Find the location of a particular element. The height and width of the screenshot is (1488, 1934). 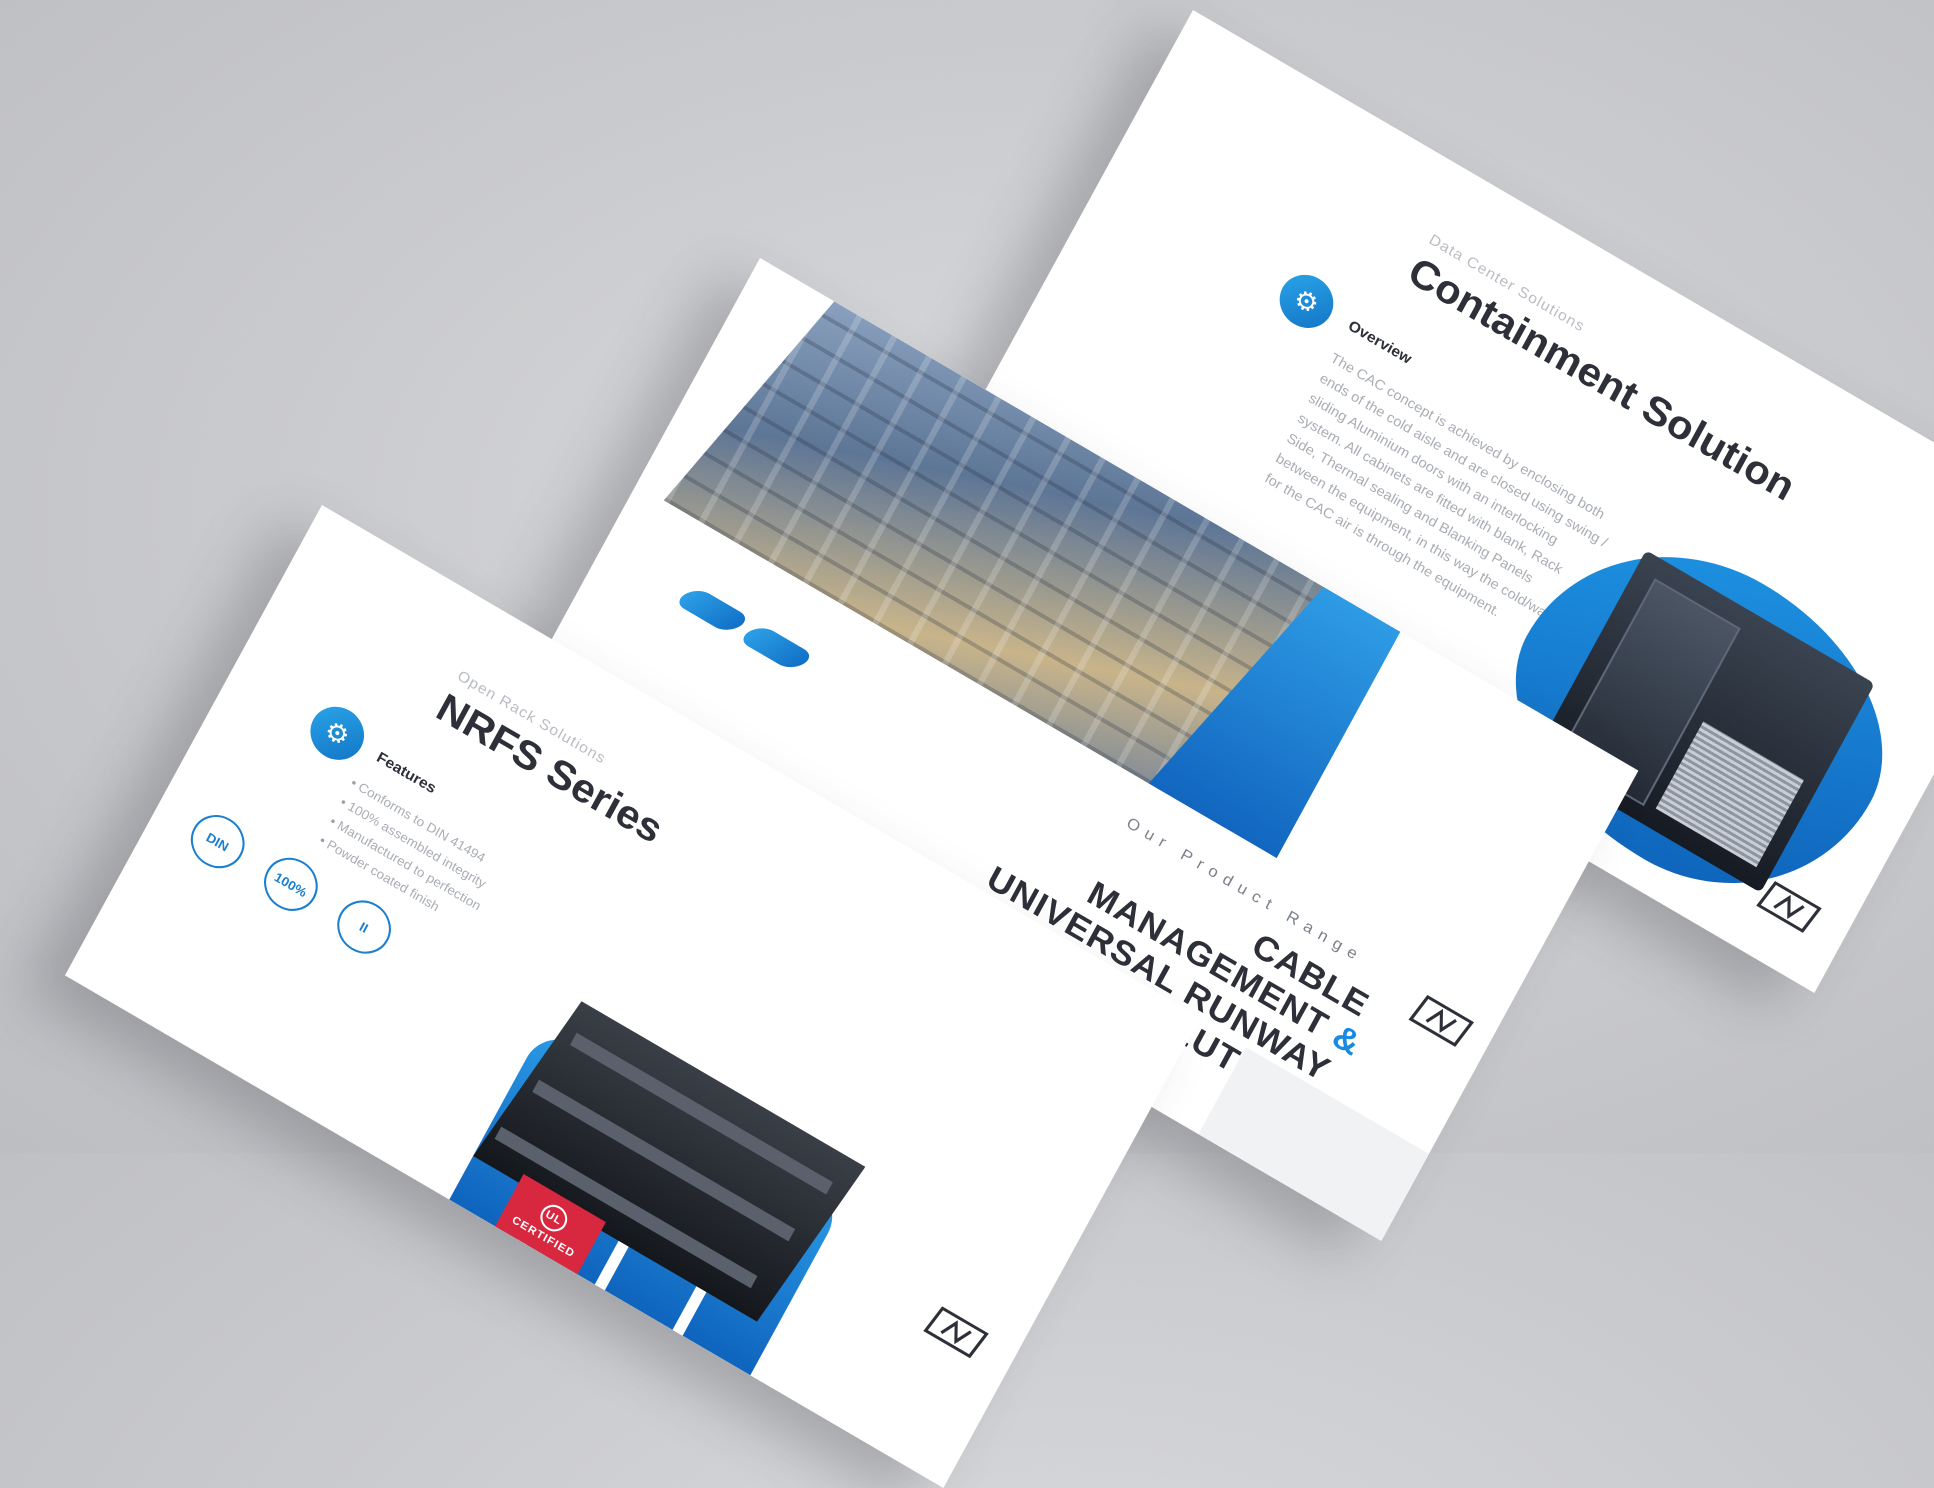

class-cert-icon: II is located at coordinates (364, 927).